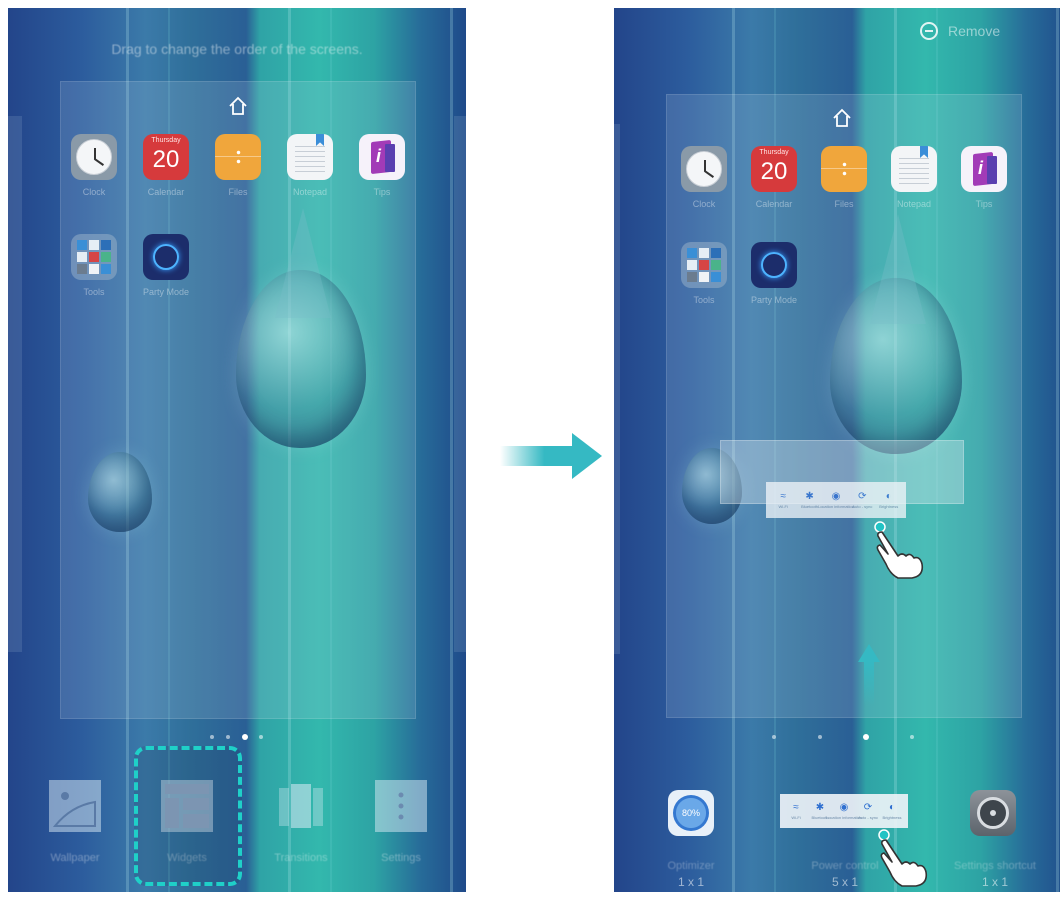 The width and height of the screenshot is (1060, 900). Describe the element at coordinates (587, 456) in the screenshot. I see `transition-arrow-icon` at that location.